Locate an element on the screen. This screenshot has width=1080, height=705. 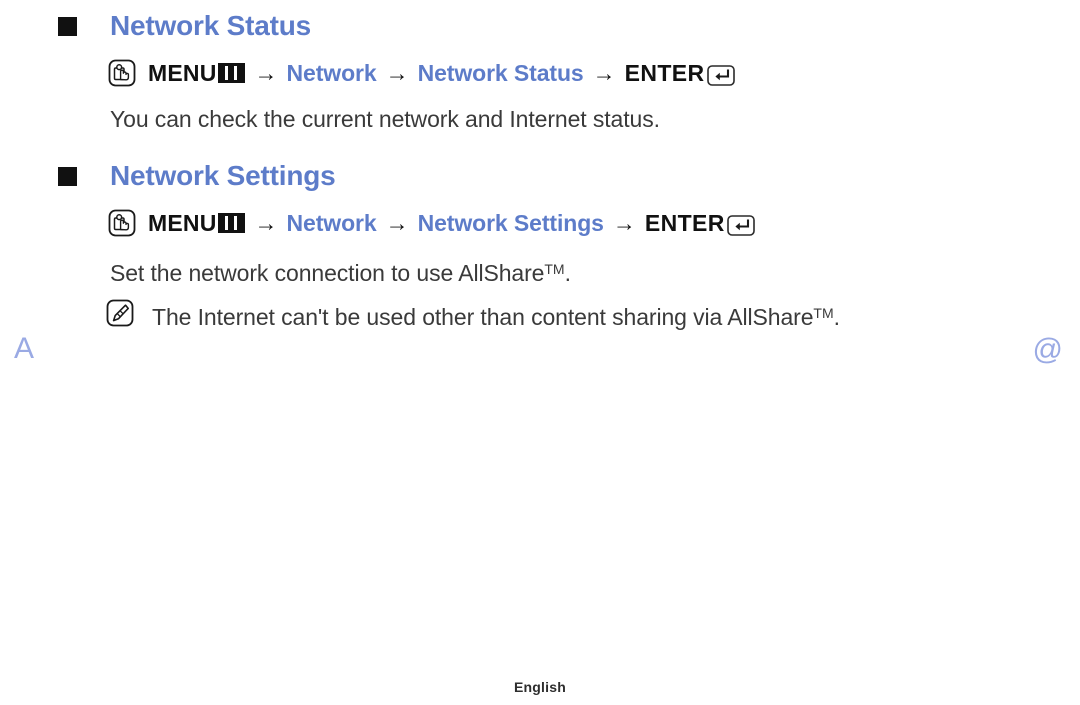
margin-at-symbol-icon: @ is located at coordinates (1047, 349).